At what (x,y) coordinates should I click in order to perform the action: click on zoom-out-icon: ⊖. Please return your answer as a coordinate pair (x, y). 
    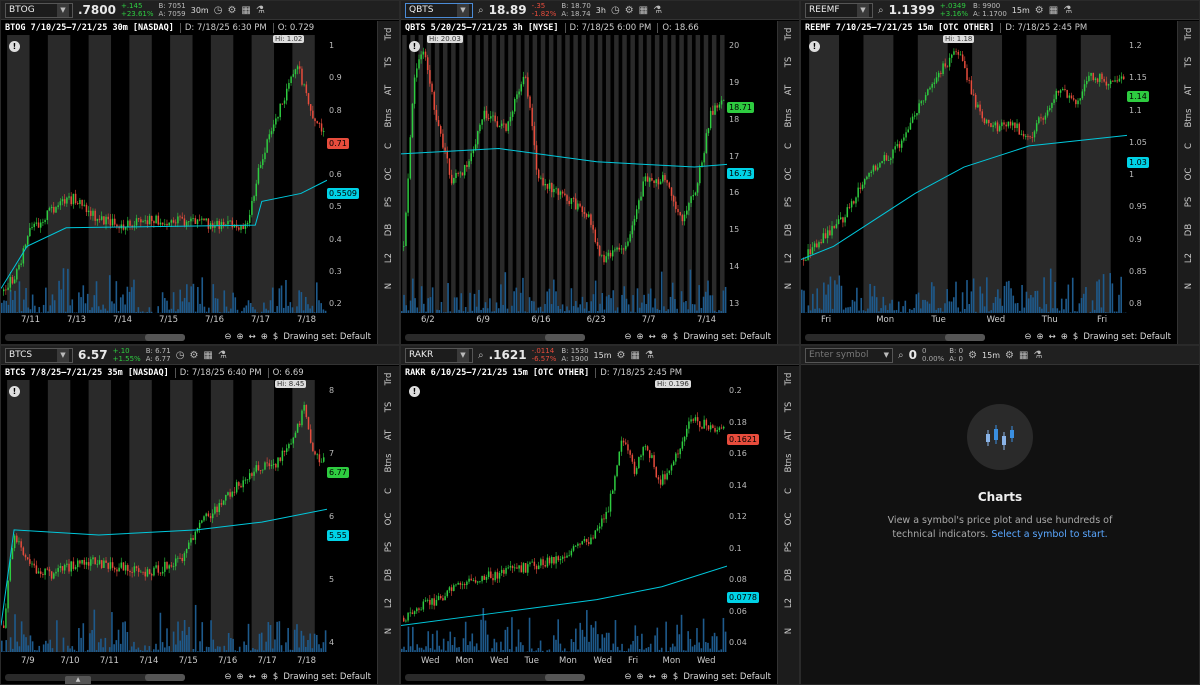
    Looking at the image, I should click on (627, 337).